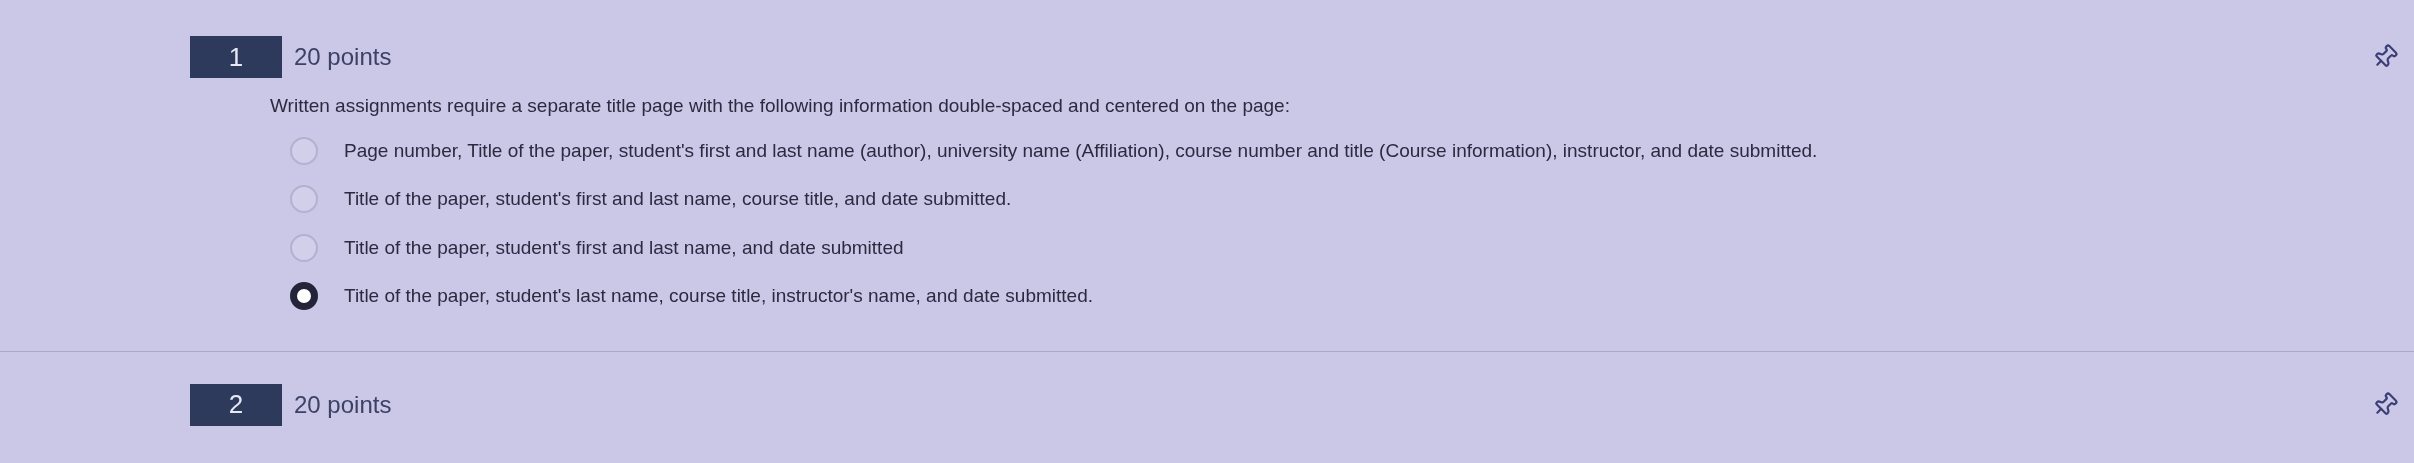 Image resolution: width=2414 pixels, height=463 pixels. What do you see at coordinates (718, 296) in the screenshot?
I see `answer-option: Title of the paper, student's last name, course title, instructor's name, and date submitted.` at bounding box center [718, 296].